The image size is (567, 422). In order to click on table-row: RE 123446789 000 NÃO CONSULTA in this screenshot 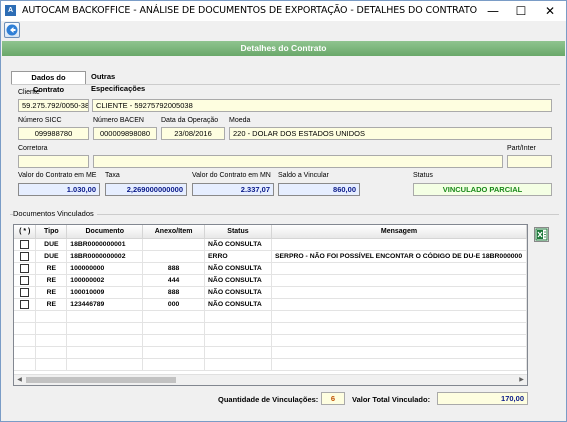, I will do `click(270, 304)`.